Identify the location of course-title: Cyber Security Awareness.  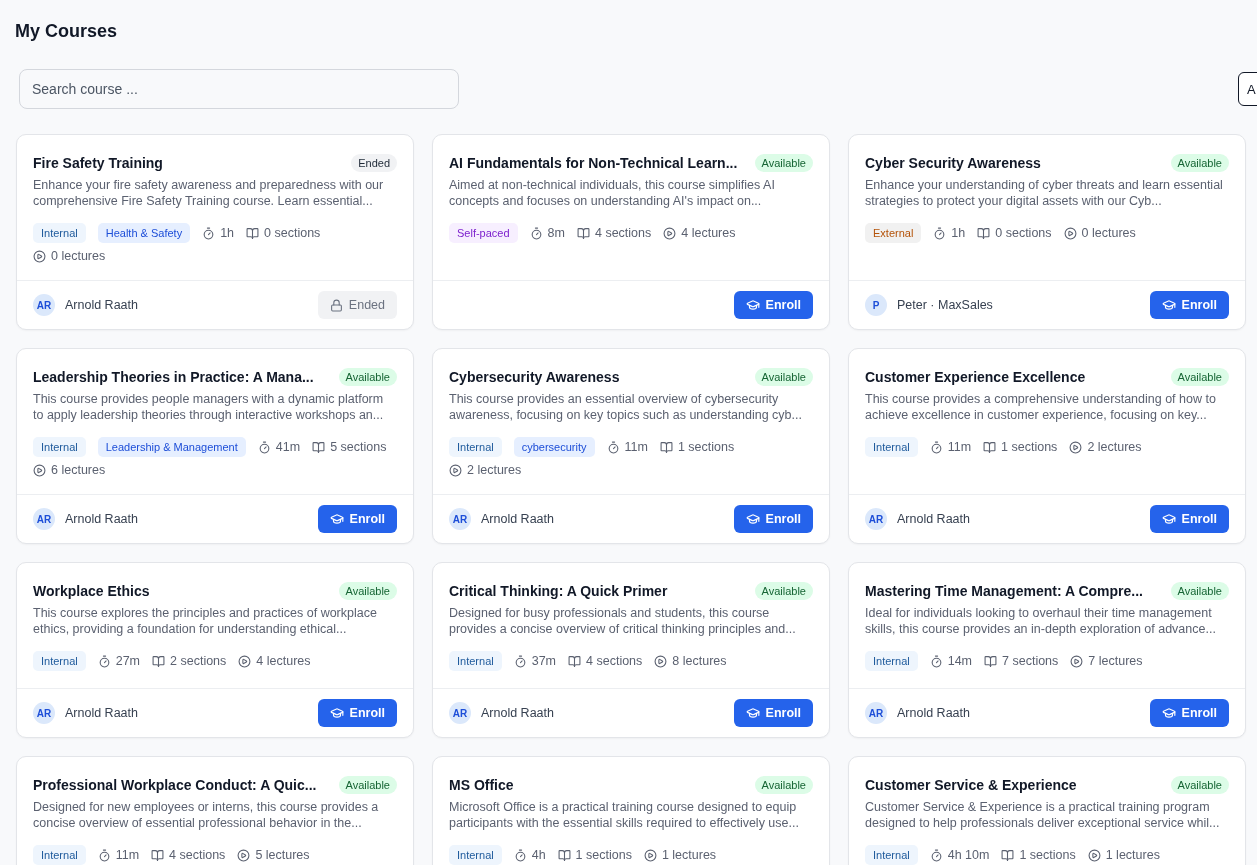
(953, 163).